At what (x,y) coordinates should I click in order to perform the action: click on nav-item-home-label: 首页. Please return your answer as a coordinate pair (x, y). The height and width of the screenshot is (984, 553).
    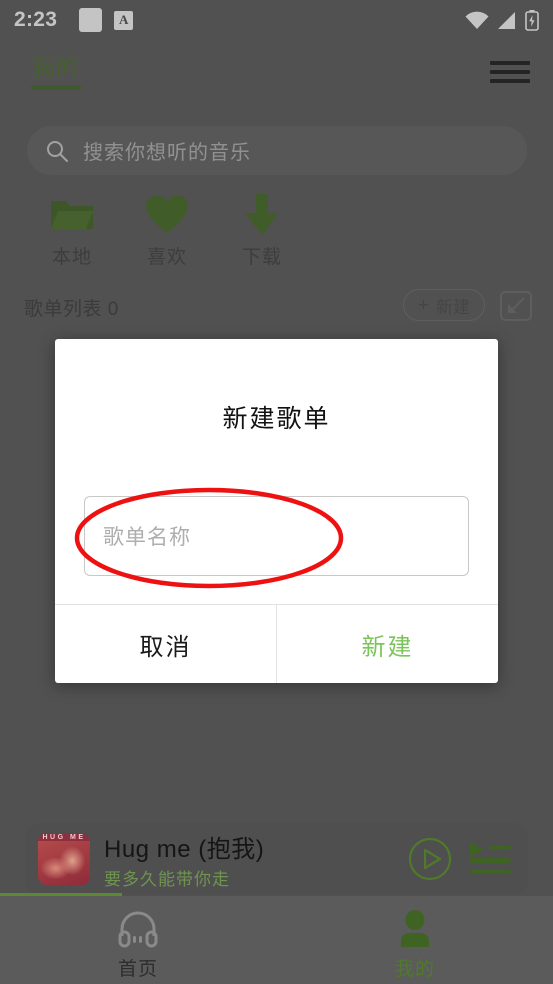
    Looking at the image, I should click on (137, 969).